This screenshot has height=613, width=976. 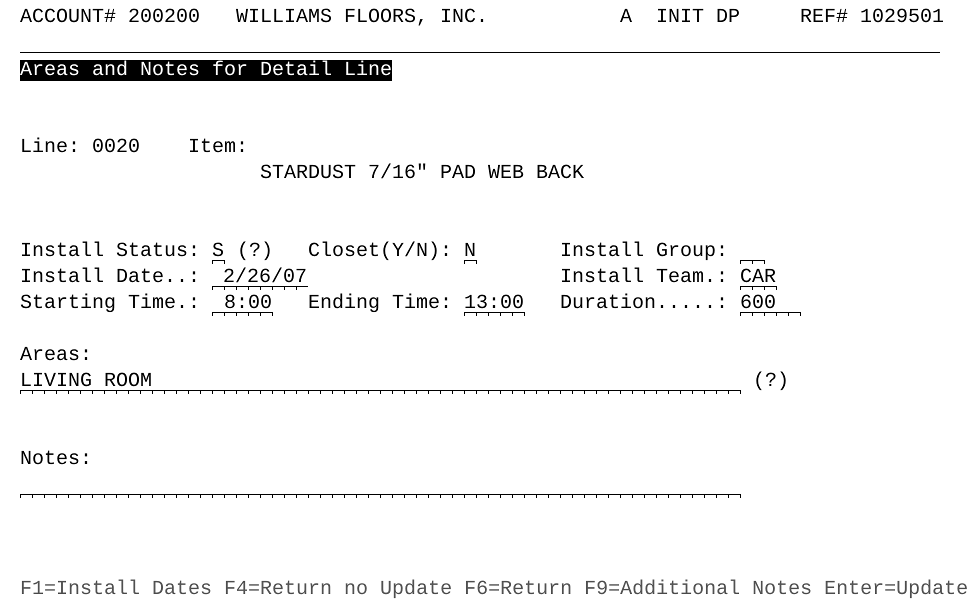 I want to click on field-label: Install Date..:, so click(x=110, y=278).